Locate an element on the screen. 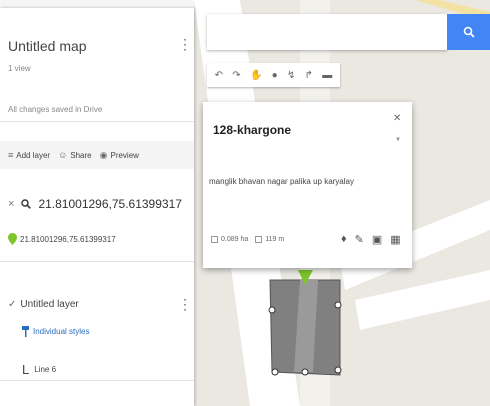 The width and height of the screenshot is (490, 406). popup-measurements: 0.089 ha 119 m is located at coordinates (247, 239).